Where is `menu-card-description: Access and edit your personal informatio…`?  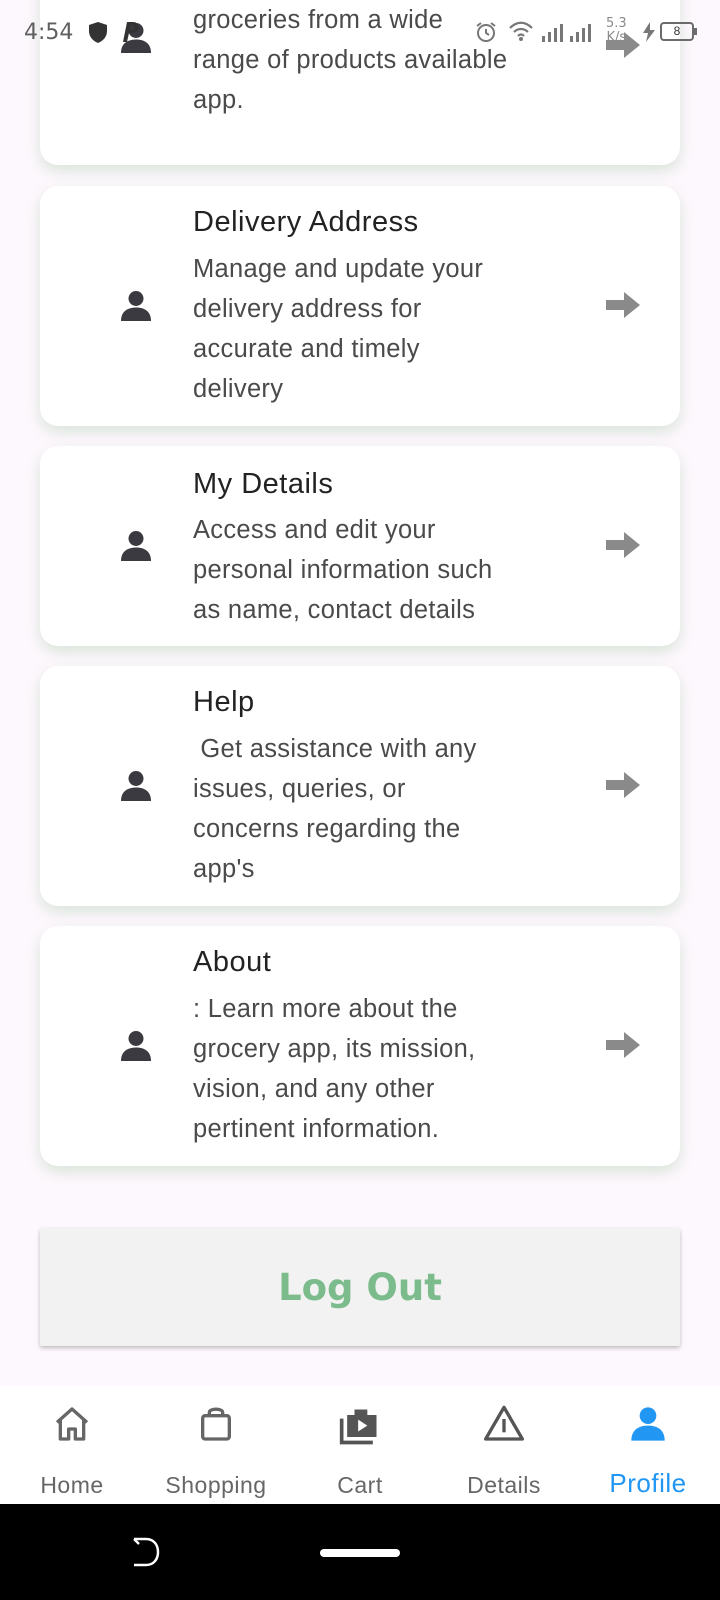
menu-card-description: Access and edit your personal informatio… is located at coordinates (343, 570).